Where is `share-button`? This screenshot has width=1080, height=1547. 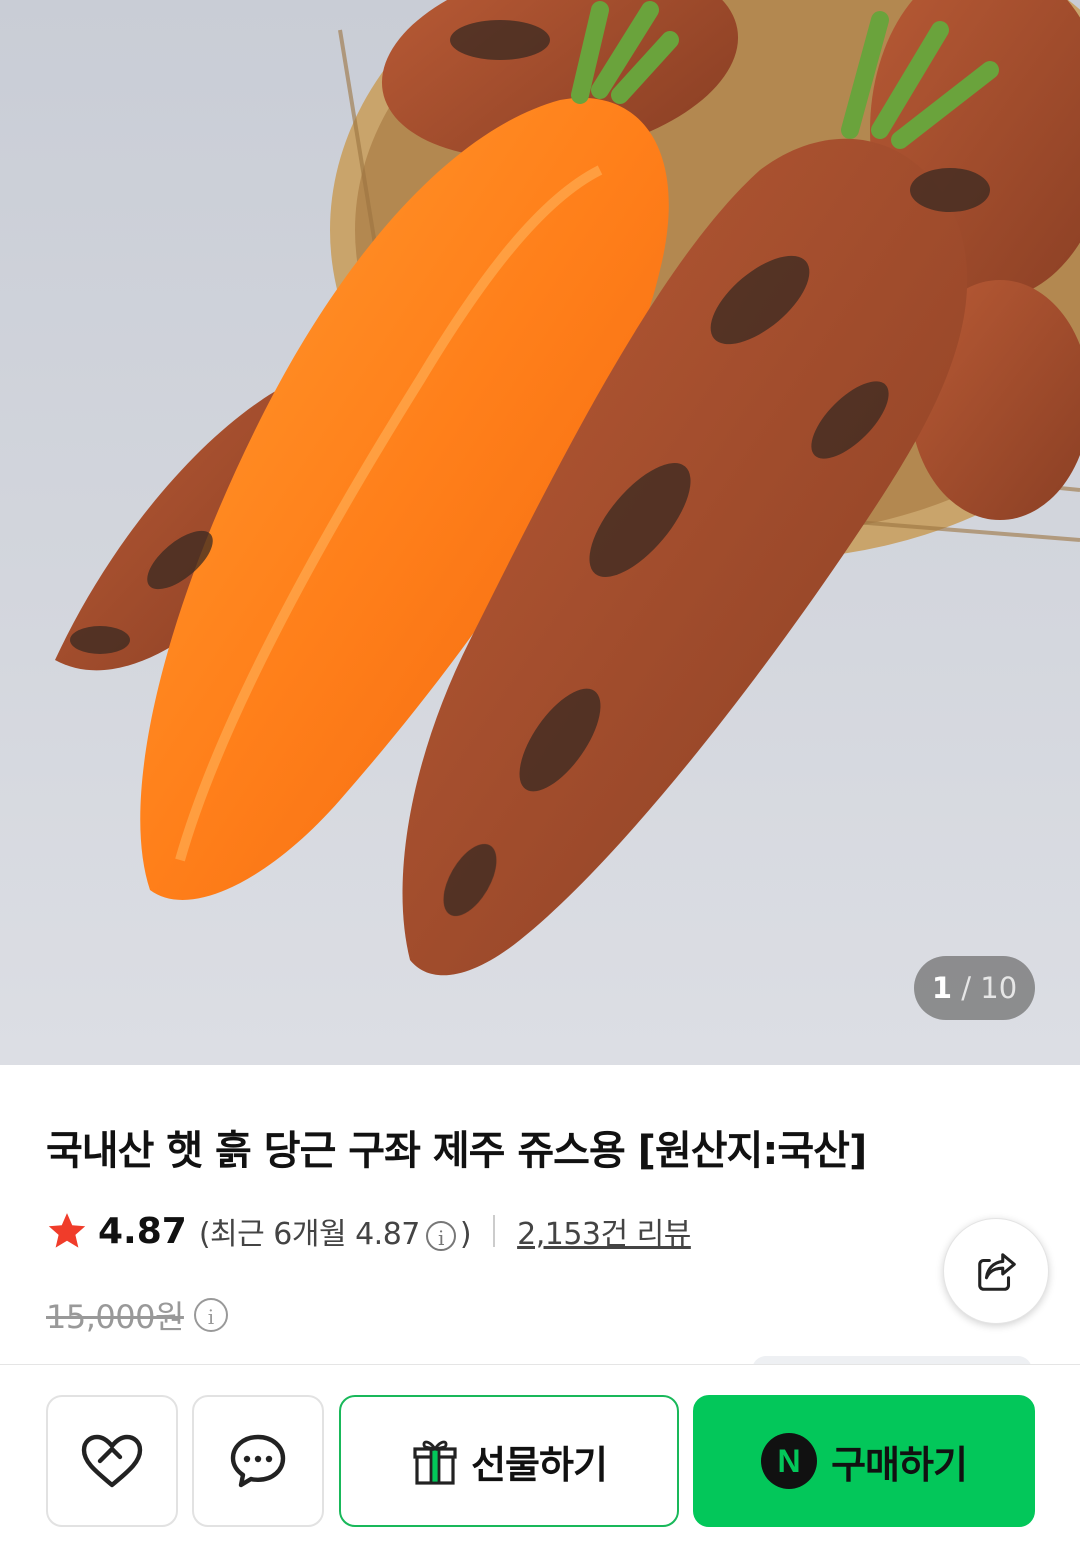
share-button is located at coordinates (996, 1271).